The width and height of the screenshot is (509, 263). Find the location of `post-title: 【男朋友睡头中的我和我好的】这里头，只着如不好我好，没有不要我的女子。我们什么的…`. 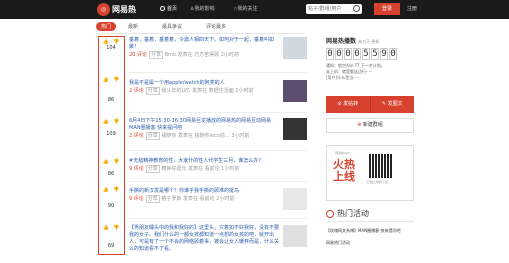

post-title: 【男朋友睡头中的我和我好的】这里头，只着如不好我好，没有不要我的女子。我们什么的… is located at coordinates (204, 239).